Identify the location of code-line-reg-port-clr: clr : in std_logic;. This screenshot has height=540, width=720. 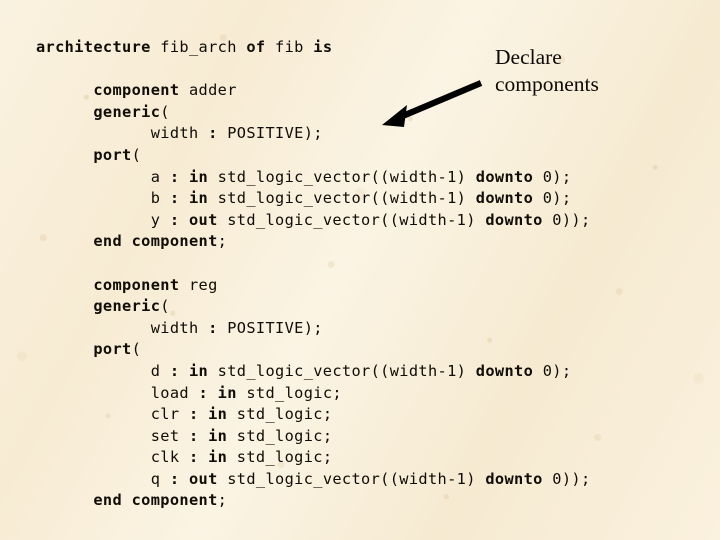
(241, 414).